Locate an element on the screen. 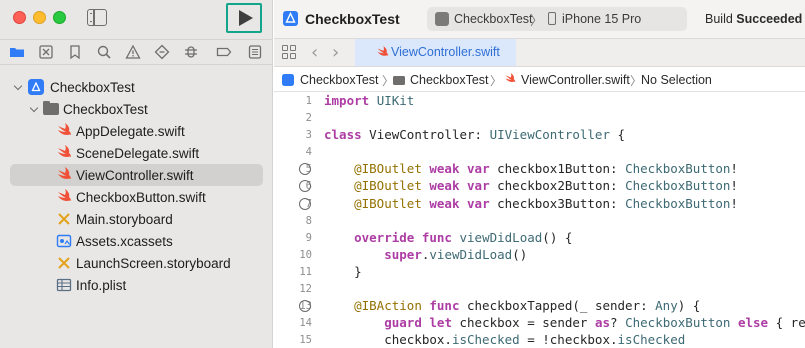 The image size is (805, 348). plist-icon is located at coordinates (64, 285).